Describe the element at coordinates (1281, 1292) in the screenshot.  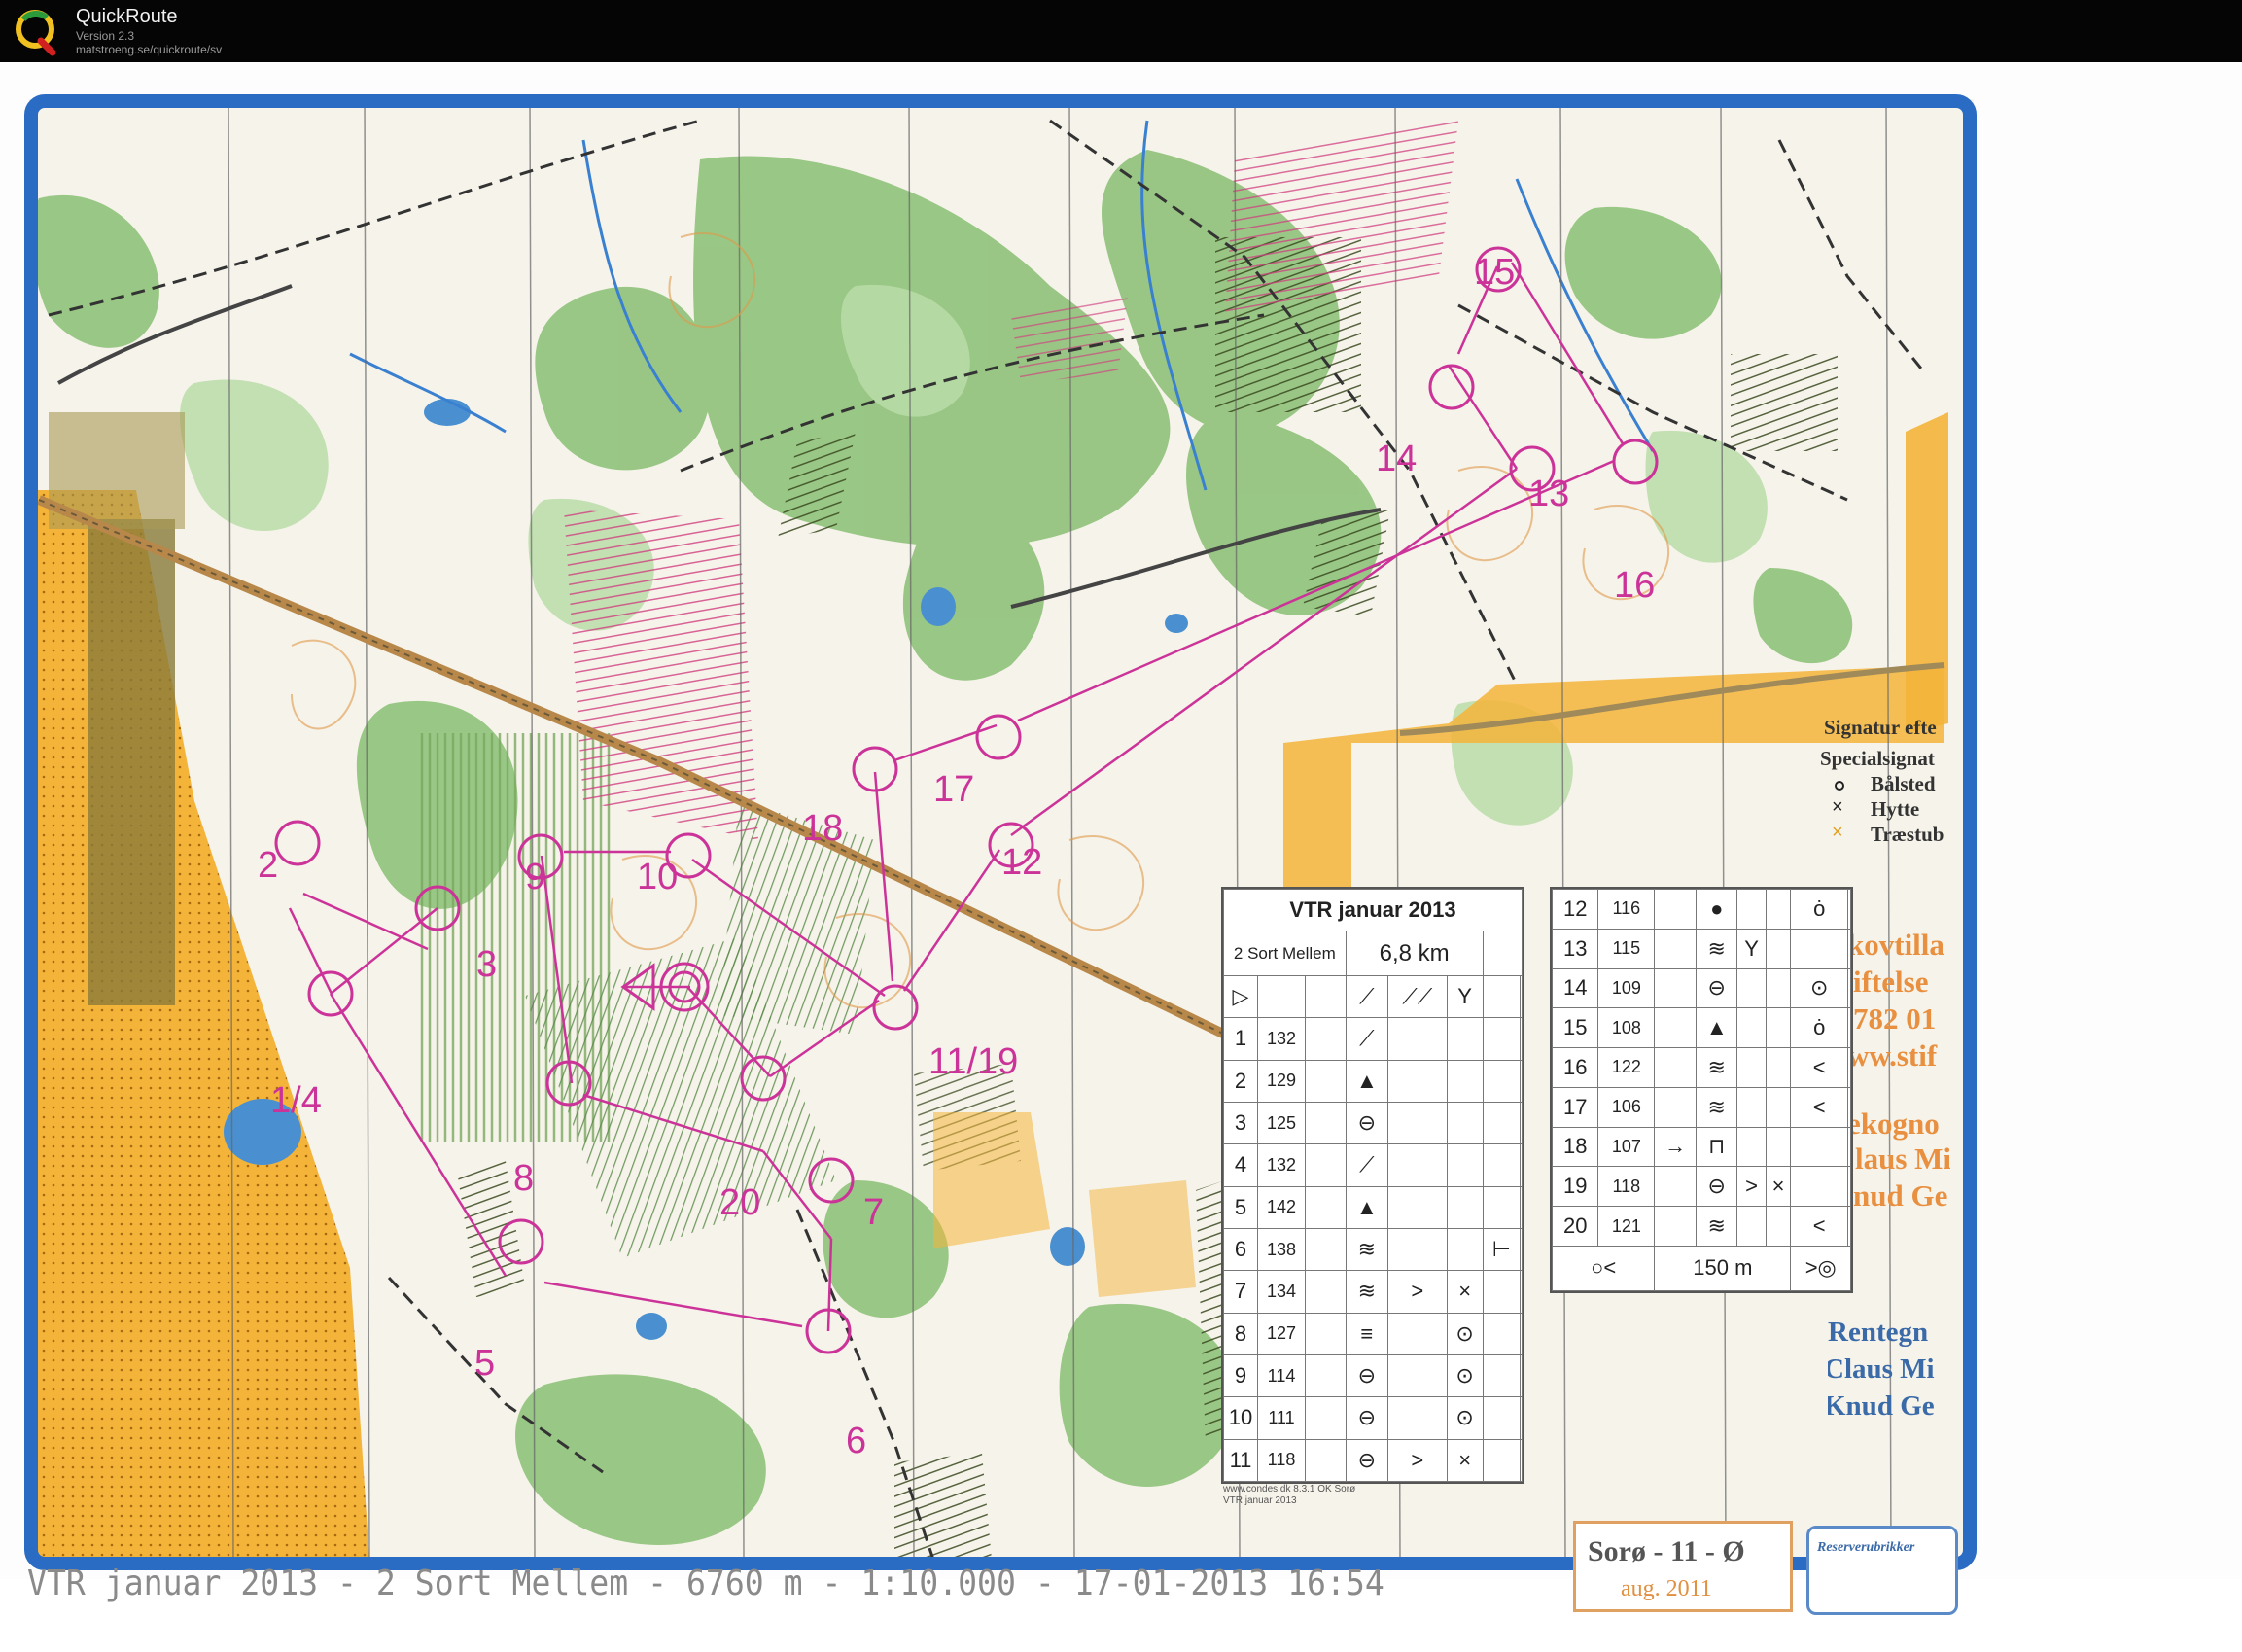
I see `cd-row-code: 134` at that location.